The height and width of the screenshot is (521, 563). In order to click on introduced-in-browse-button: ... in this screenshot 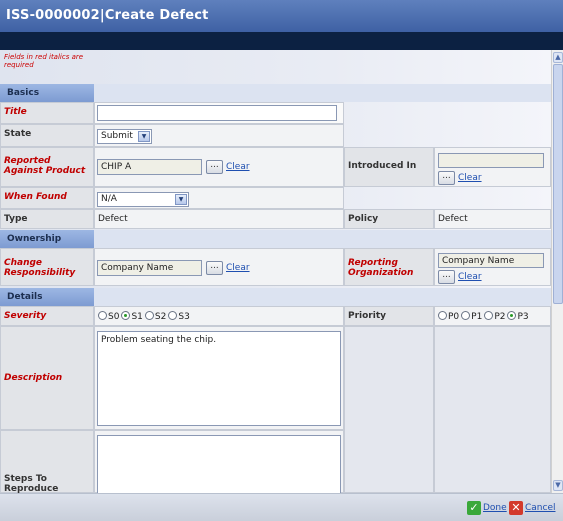, I will do `click(446, 178)`.